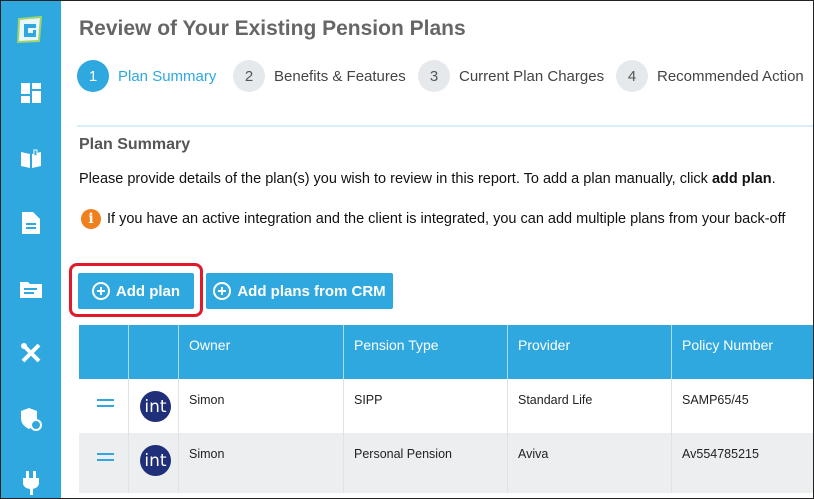 The image size is (814, 499). What do you see at coordinates (730, 76) in the screenshot?
I see `step-label: Recommended Action` at bounding box center [730, 76].